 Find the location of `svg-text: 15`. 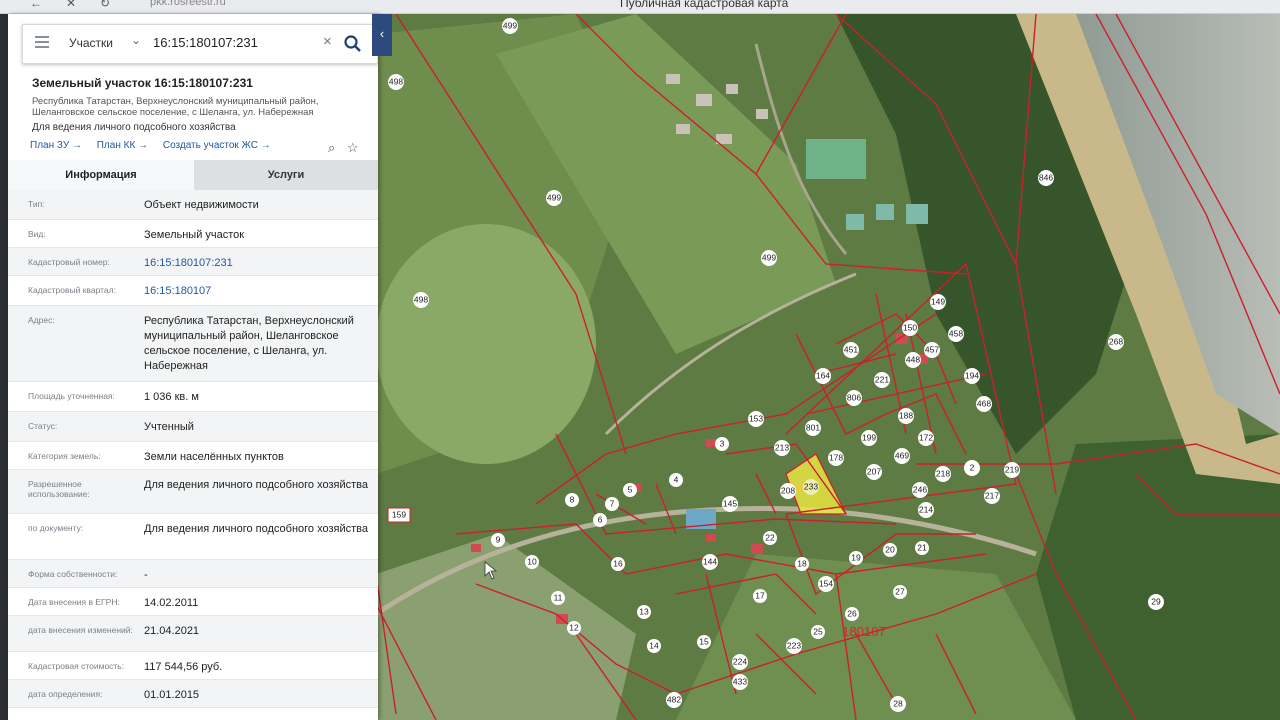

svg-text: 15 is located at coordinates (704, 641).